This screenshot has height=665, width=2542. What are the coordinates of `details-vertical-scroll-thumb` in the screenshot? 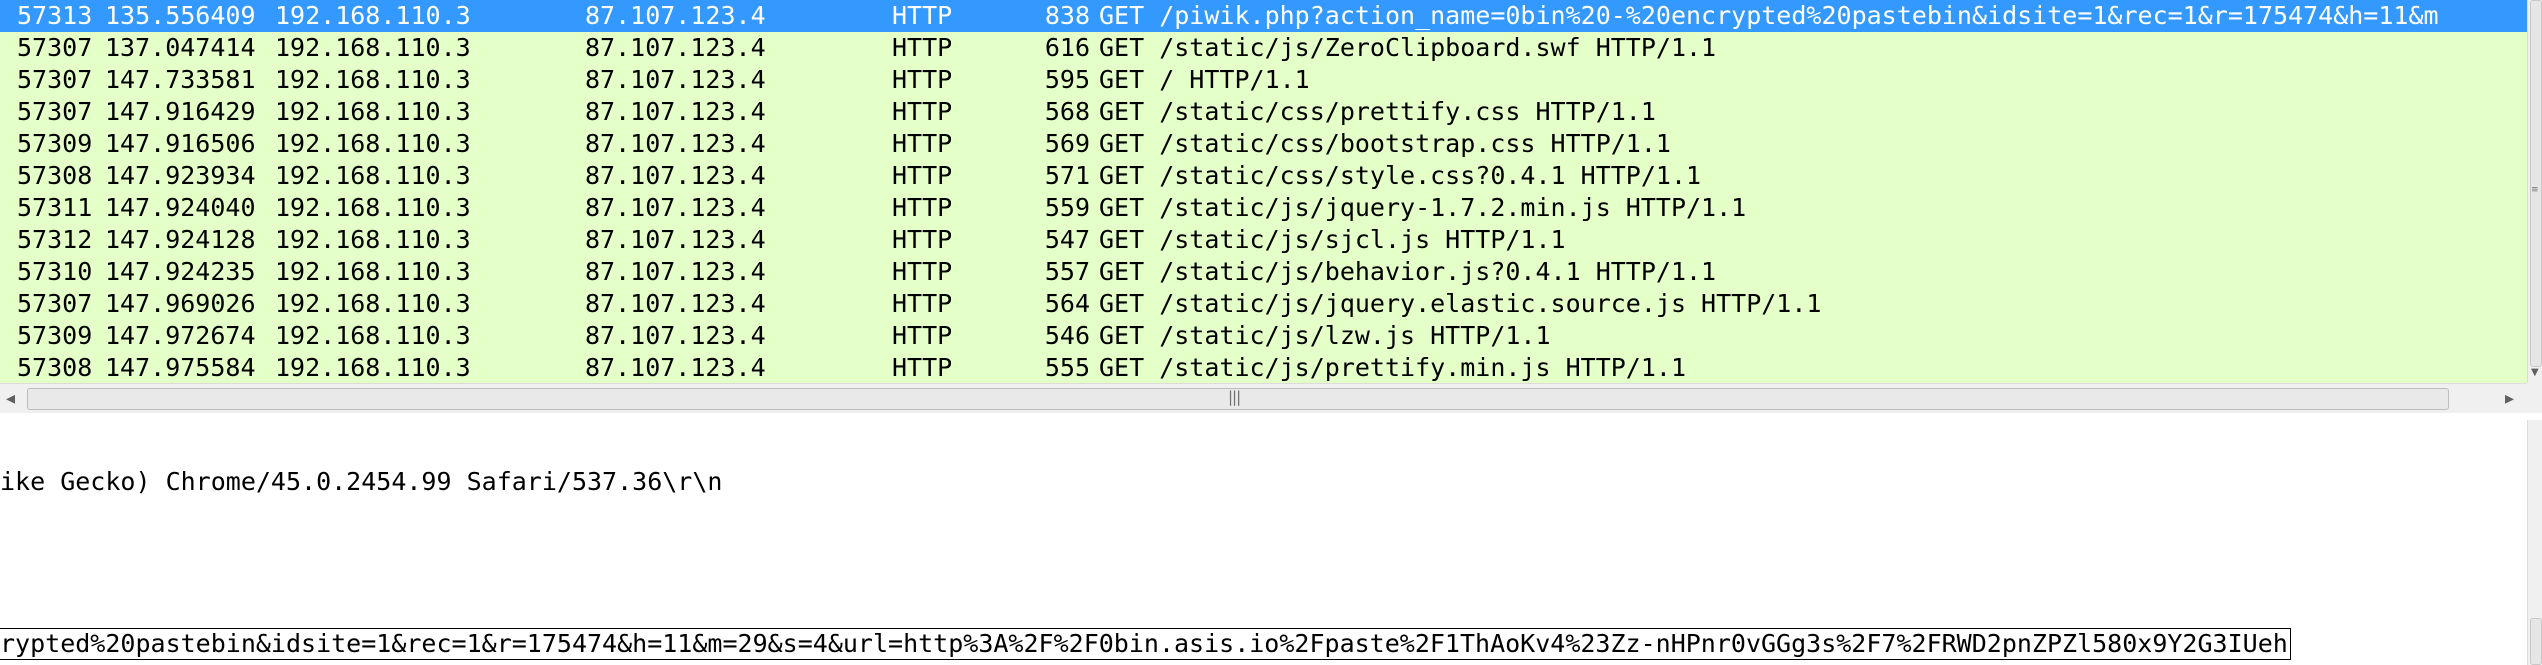 It's located at (2536, 641).